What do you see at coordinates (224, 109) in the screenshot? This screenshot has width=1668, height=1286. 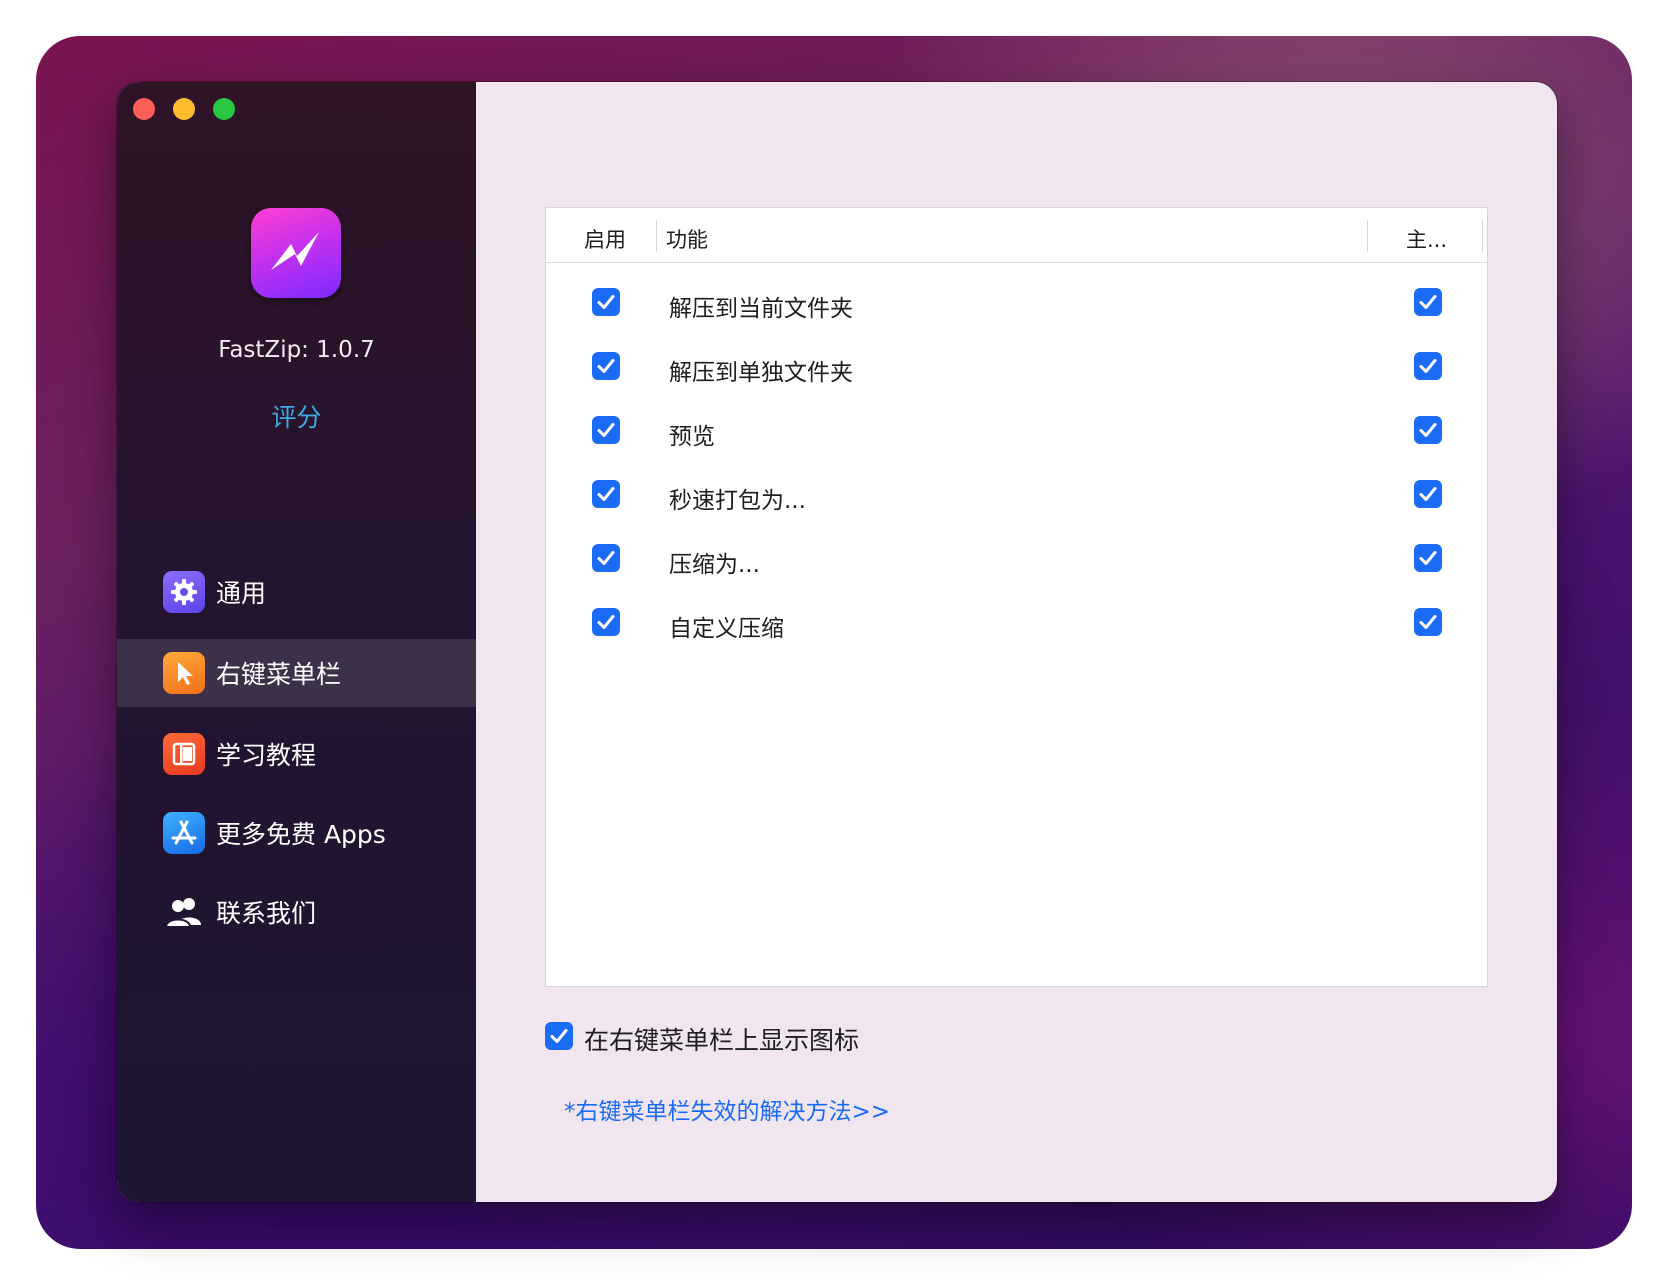 I see `zoom-window-button` at bounding box center [224, 109].